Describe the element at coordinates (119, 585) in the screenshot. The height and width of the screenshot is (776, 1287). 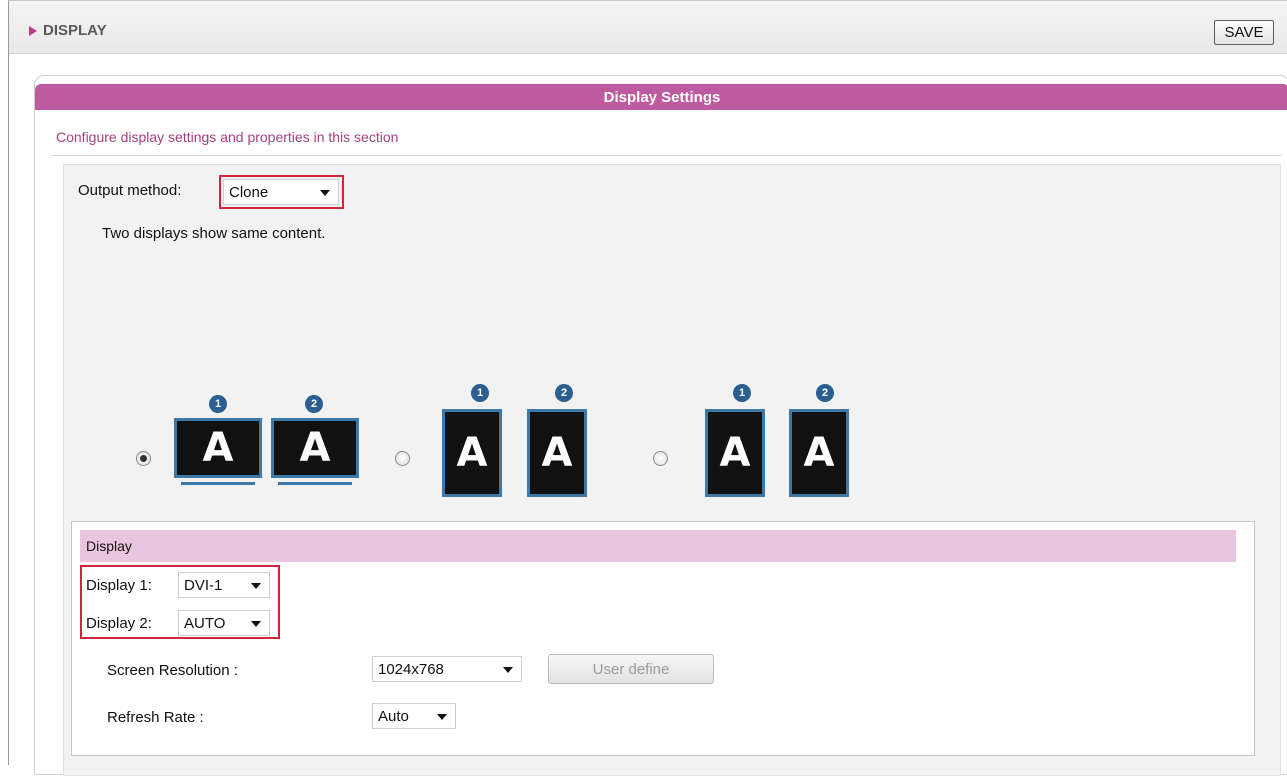
I see `display1-label: Display 1:` at that location.